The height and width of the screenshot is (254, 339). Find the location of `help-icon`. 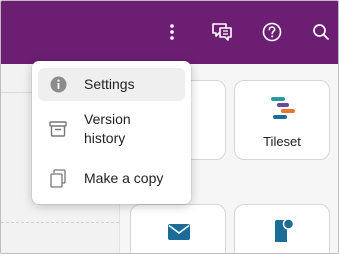

help-icon is located at coordinates (272, 32).